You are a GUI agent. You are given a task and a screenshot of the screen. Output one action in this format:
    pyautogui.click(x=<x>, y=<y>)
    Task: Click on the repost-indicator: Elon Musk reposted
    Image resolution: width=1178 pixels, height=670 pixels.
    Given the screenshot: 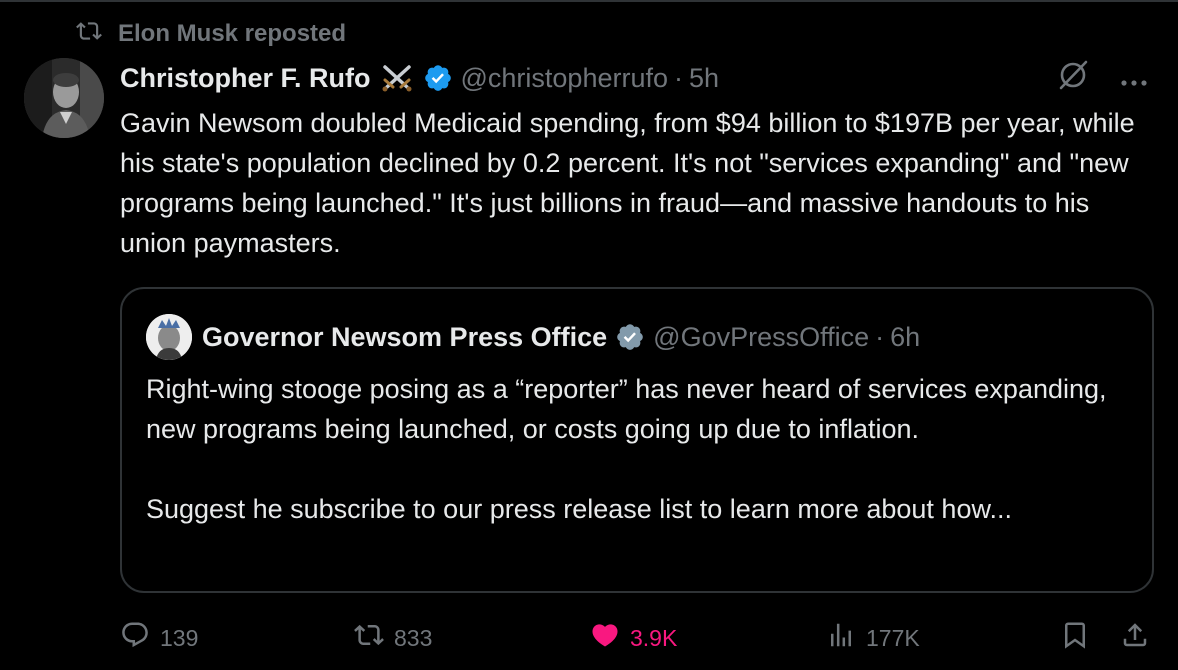 What is the action you would take?
    pyautogui.click(x=211, y=34)
    